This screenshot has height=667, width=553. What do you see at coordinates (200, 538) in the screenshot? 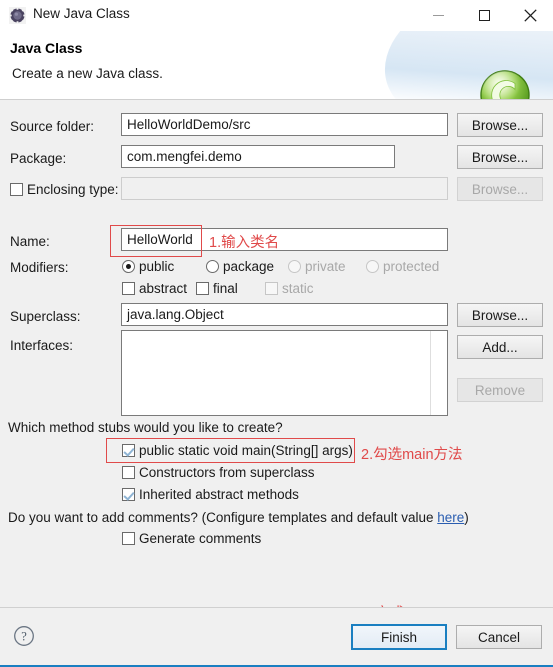
I see `generate-comments-label: Generate comments` at bounding box center [200, 538].